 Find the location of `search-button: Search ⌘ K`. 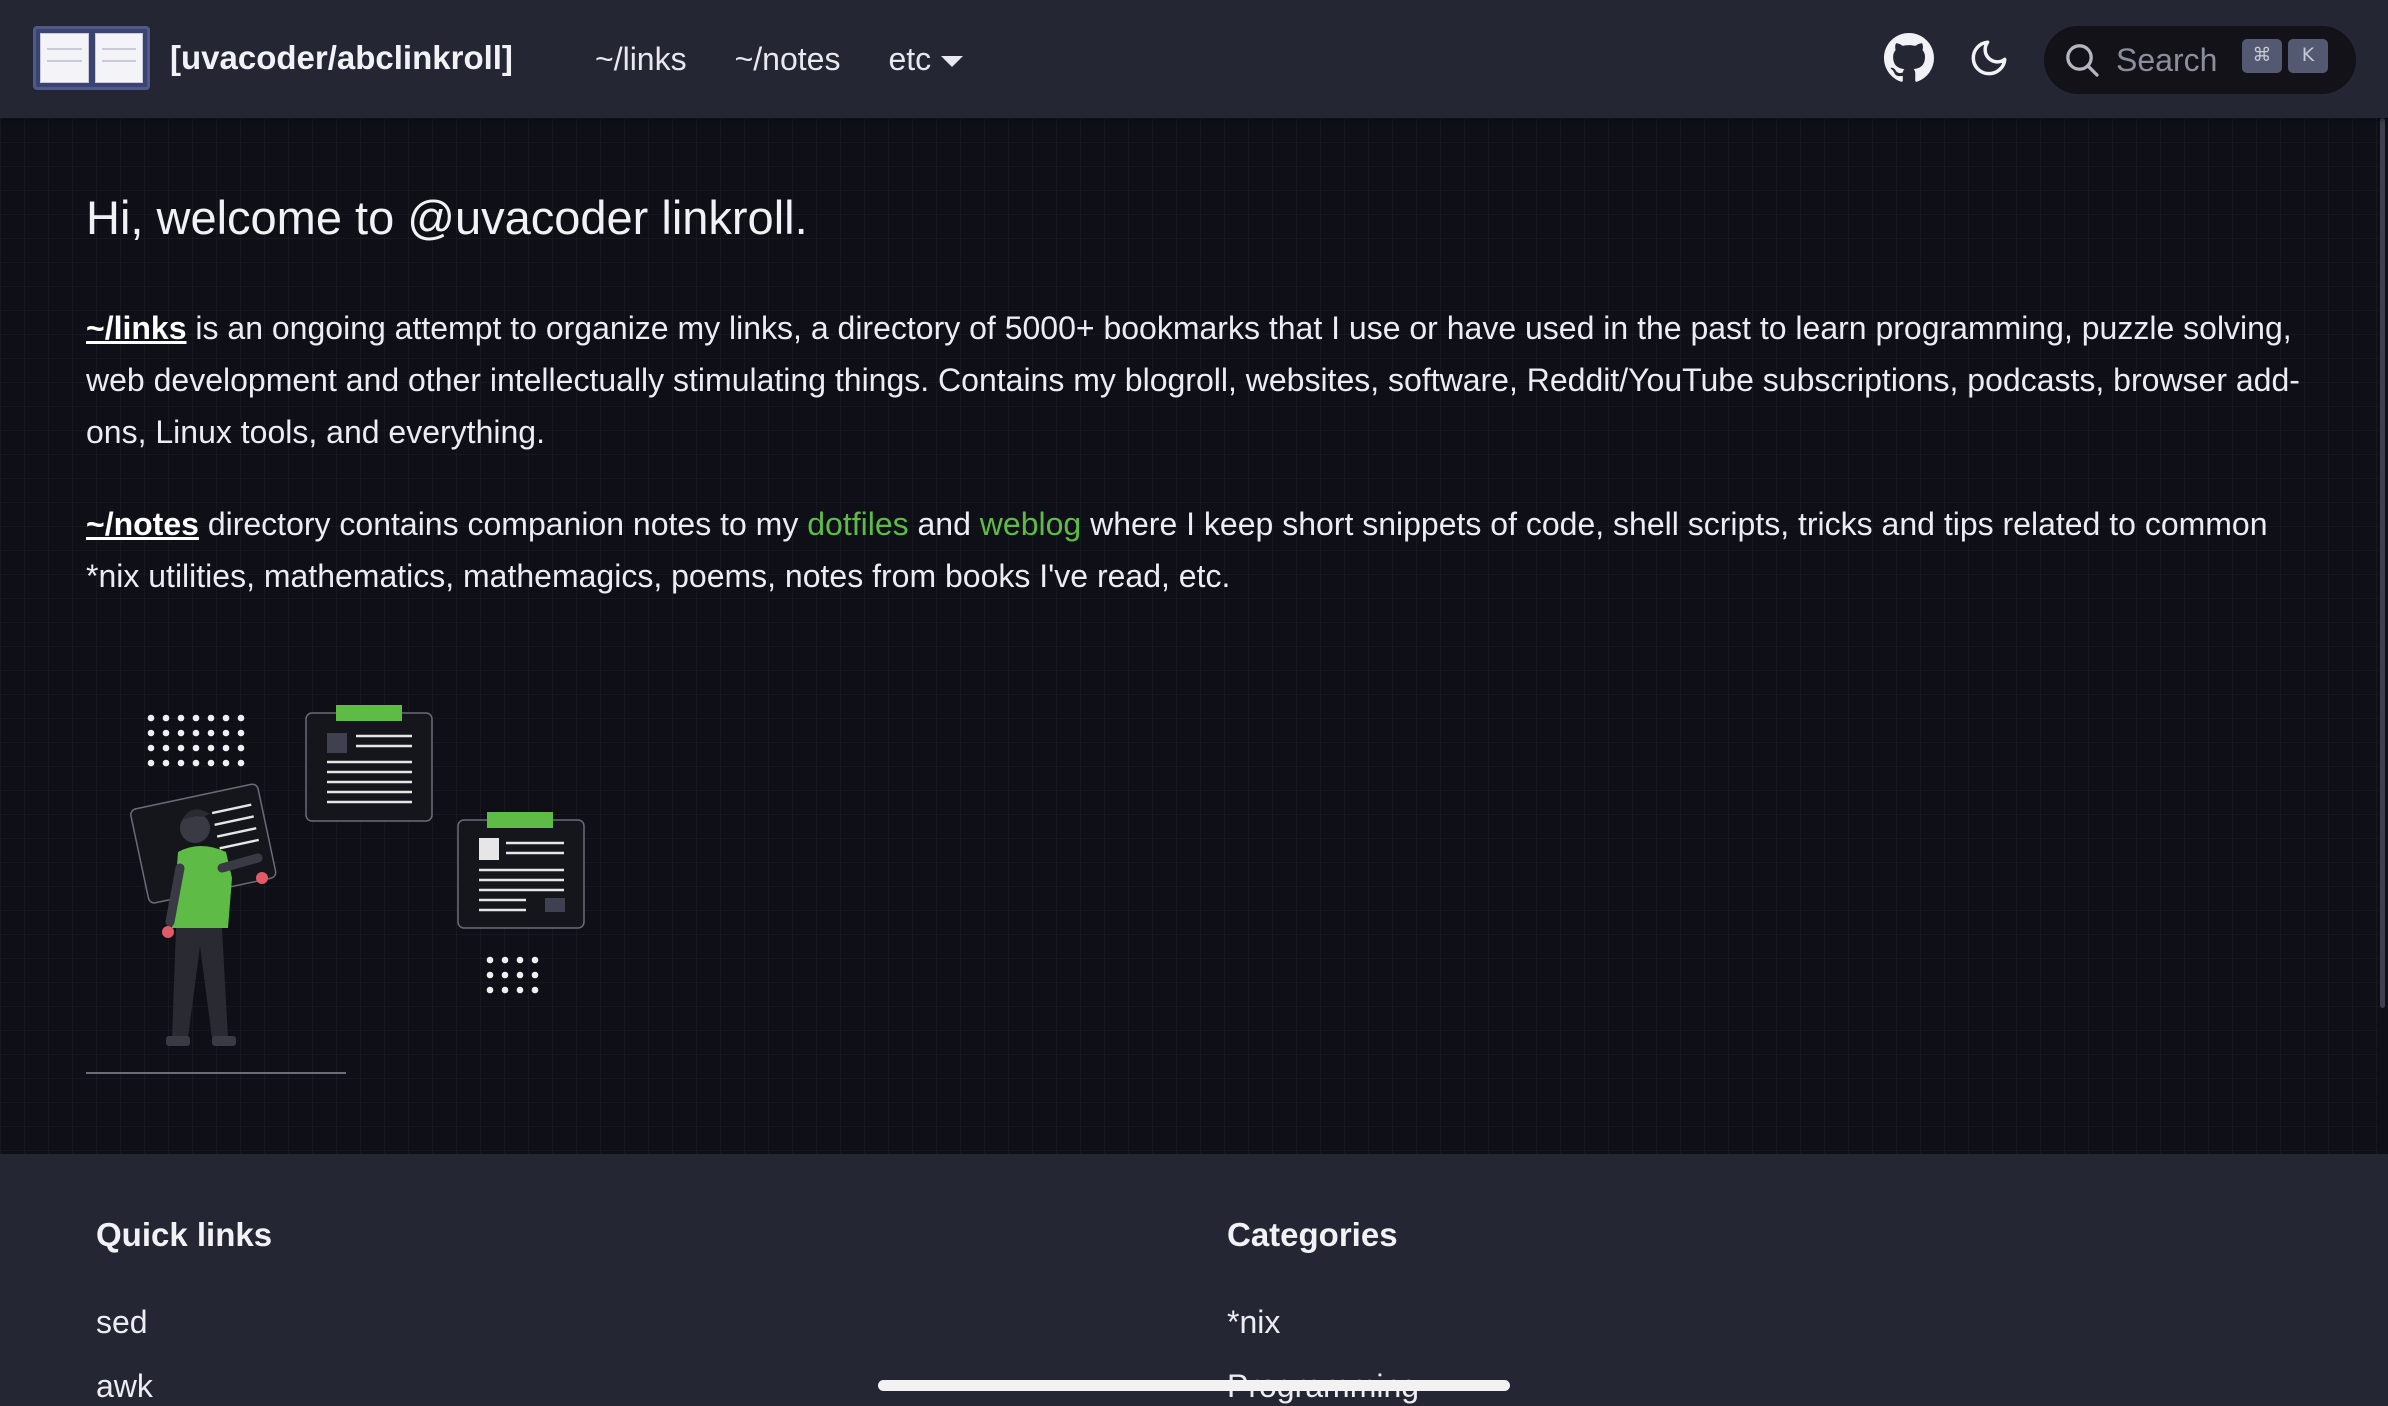

search-button: Search ⌘ K is located at coordinates (2200, 60).